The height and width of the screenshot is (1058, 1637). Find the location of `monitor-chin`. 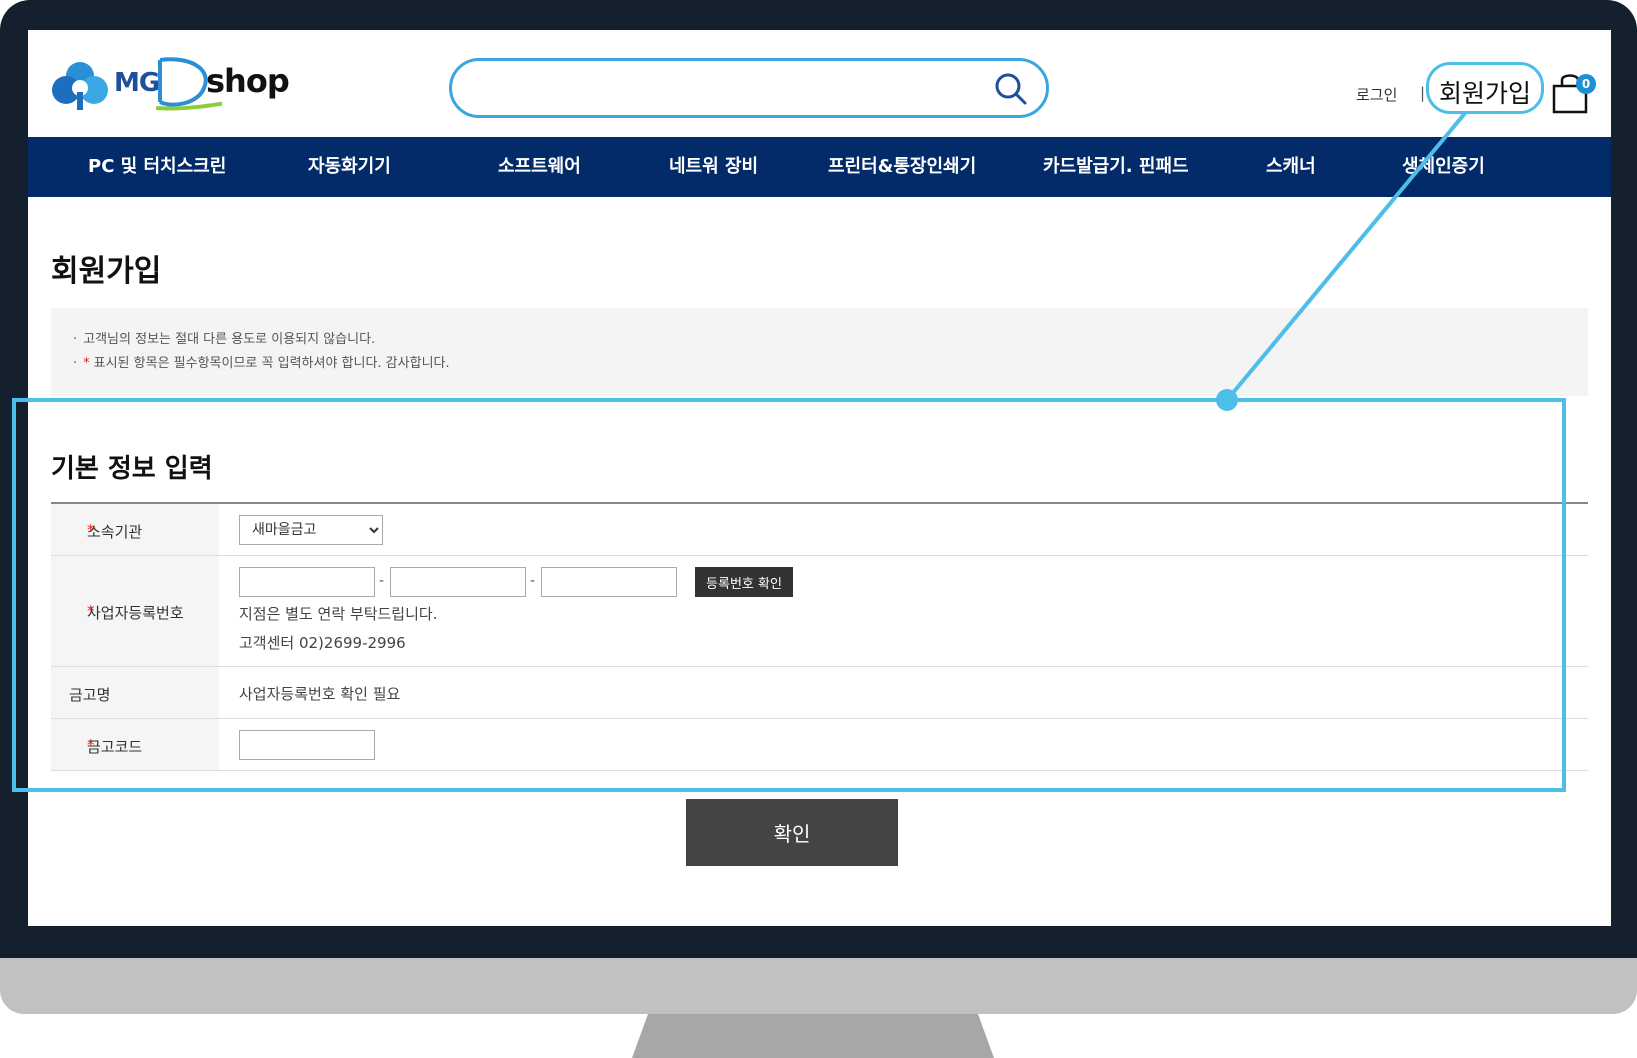

monitor-chin is located at coordinates (818, 986).